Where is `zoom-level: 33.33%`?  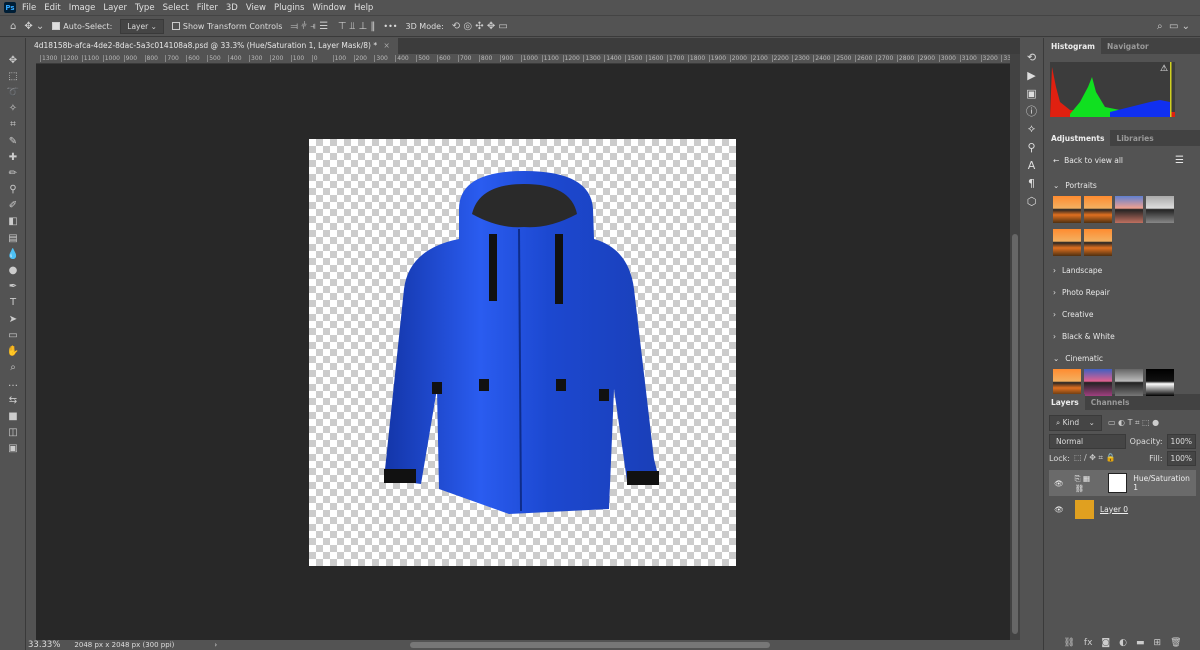 zoom-level: 33.33% is located at coordinates (44, 645).